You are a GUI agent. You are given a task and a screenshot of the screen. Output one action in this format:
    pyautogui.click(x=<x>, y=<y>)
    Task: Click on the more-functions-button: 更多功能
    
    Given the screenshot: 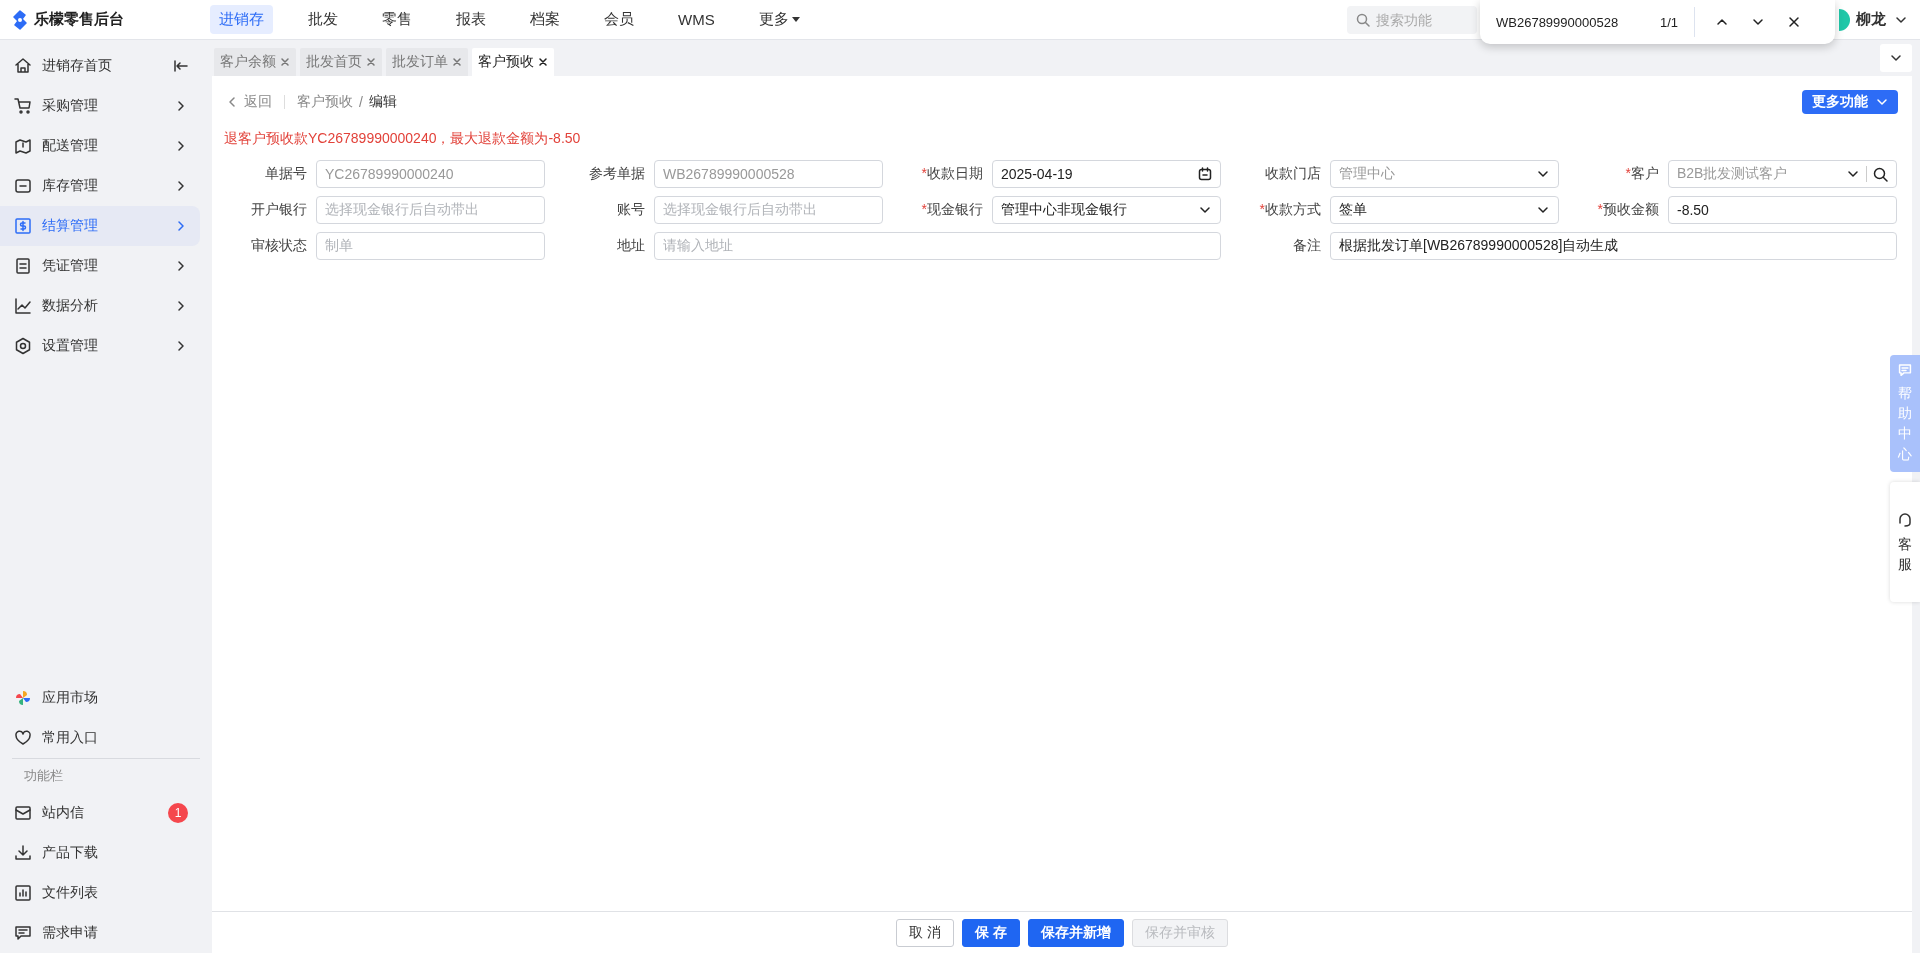 What is the action you would take?
    pyautogui.click(x=1850, y=102)
    